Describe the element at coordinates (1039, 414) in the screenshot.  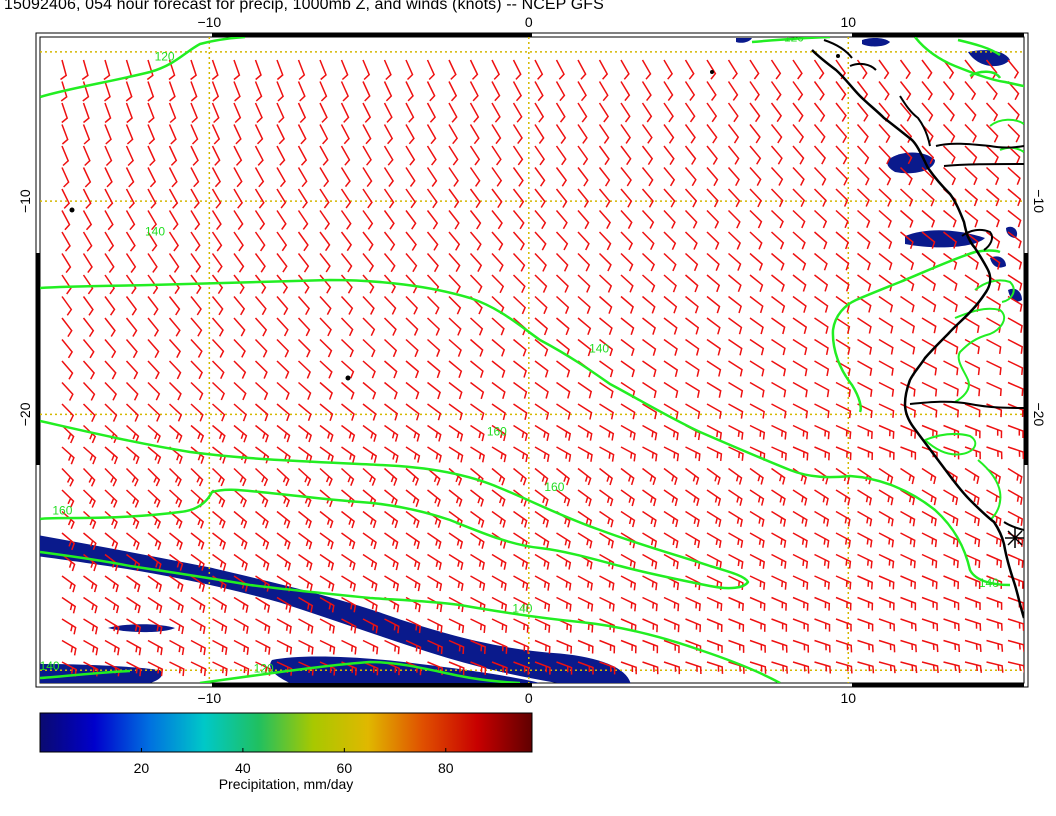
I see `lat-tick-label-right: −20` at that location.